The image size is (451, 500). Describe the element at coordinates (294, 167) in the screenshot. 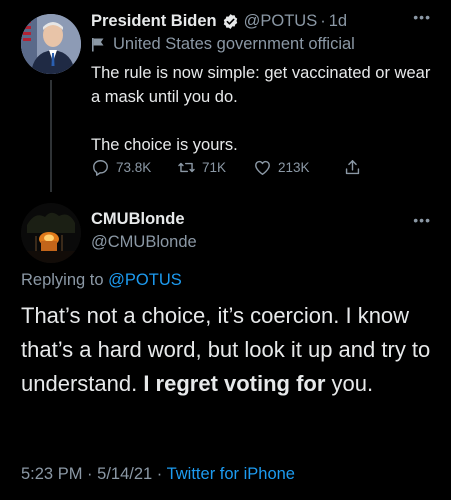

I see `like-count: 213K` at that location.